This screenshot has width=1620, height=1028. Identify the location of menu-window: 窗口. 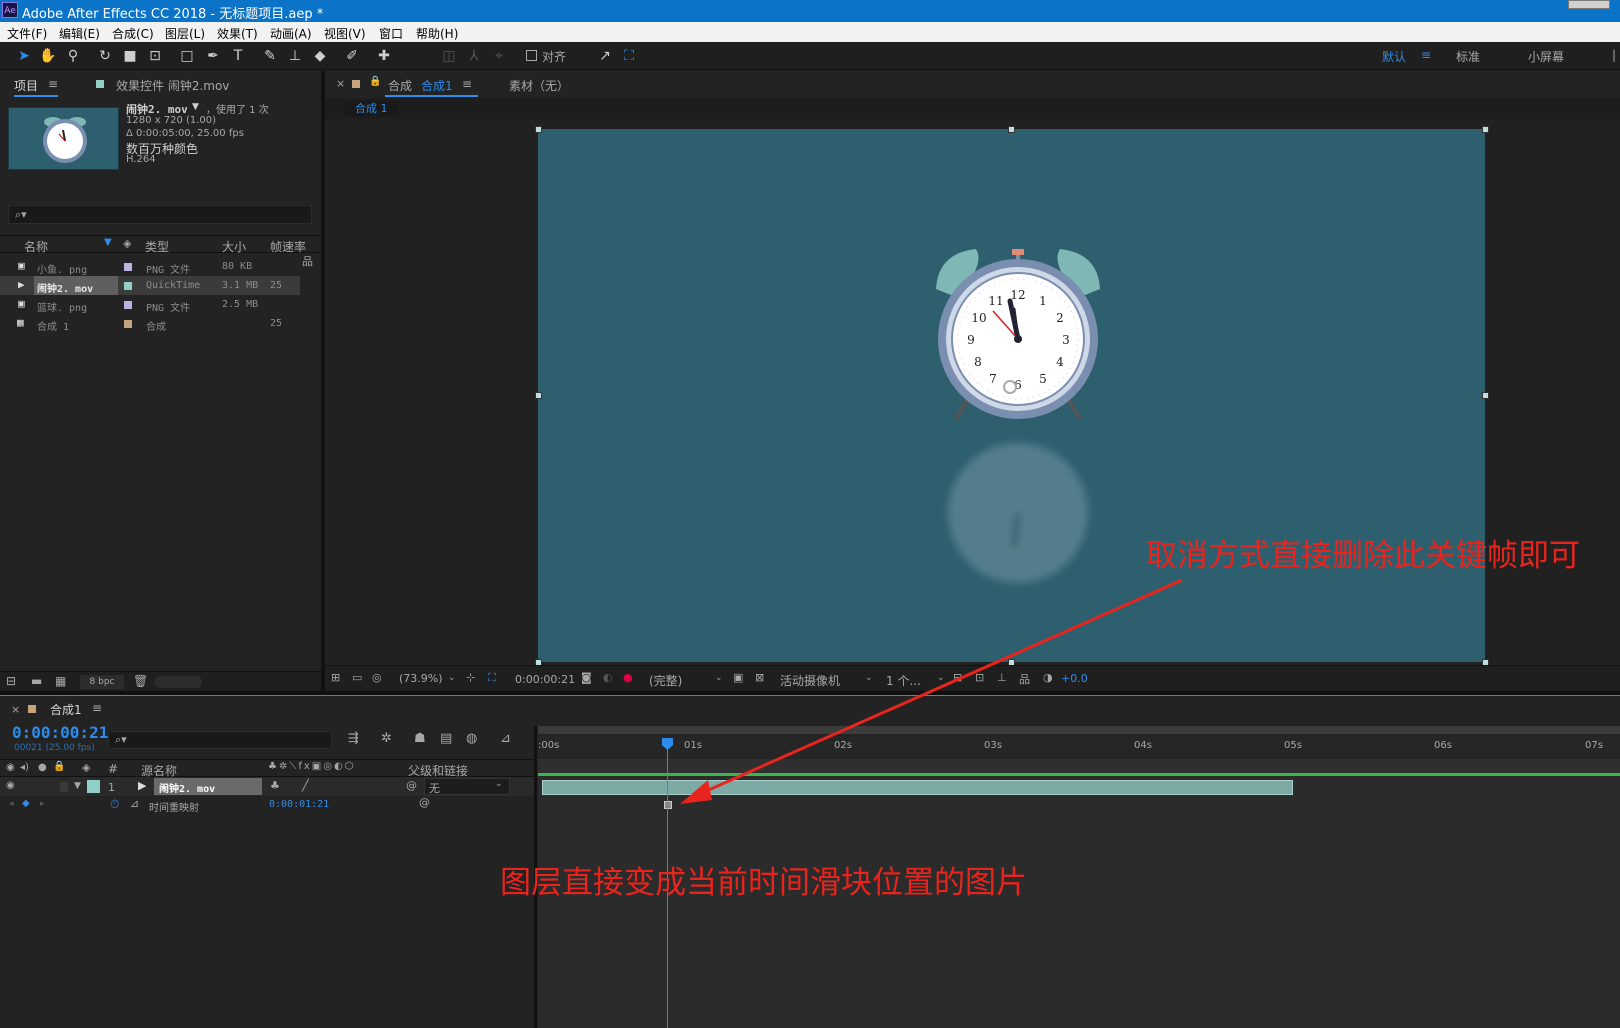
(391, 33).